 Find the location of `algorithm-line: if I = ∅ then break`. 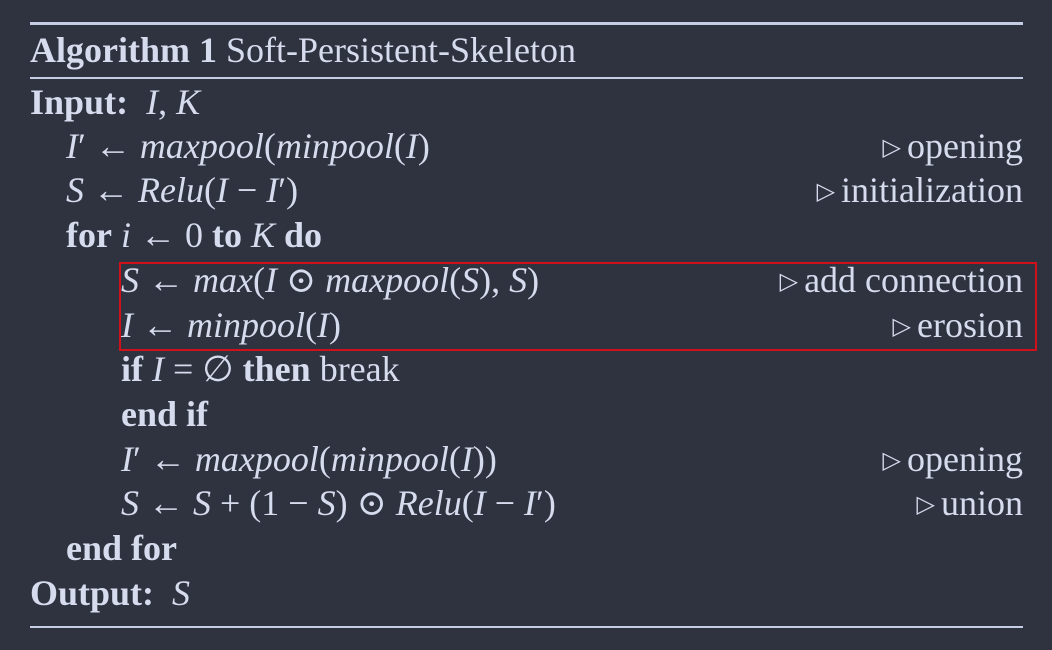

algorithm-line: if I = ∅ then break is located at coordinates (526, 369).